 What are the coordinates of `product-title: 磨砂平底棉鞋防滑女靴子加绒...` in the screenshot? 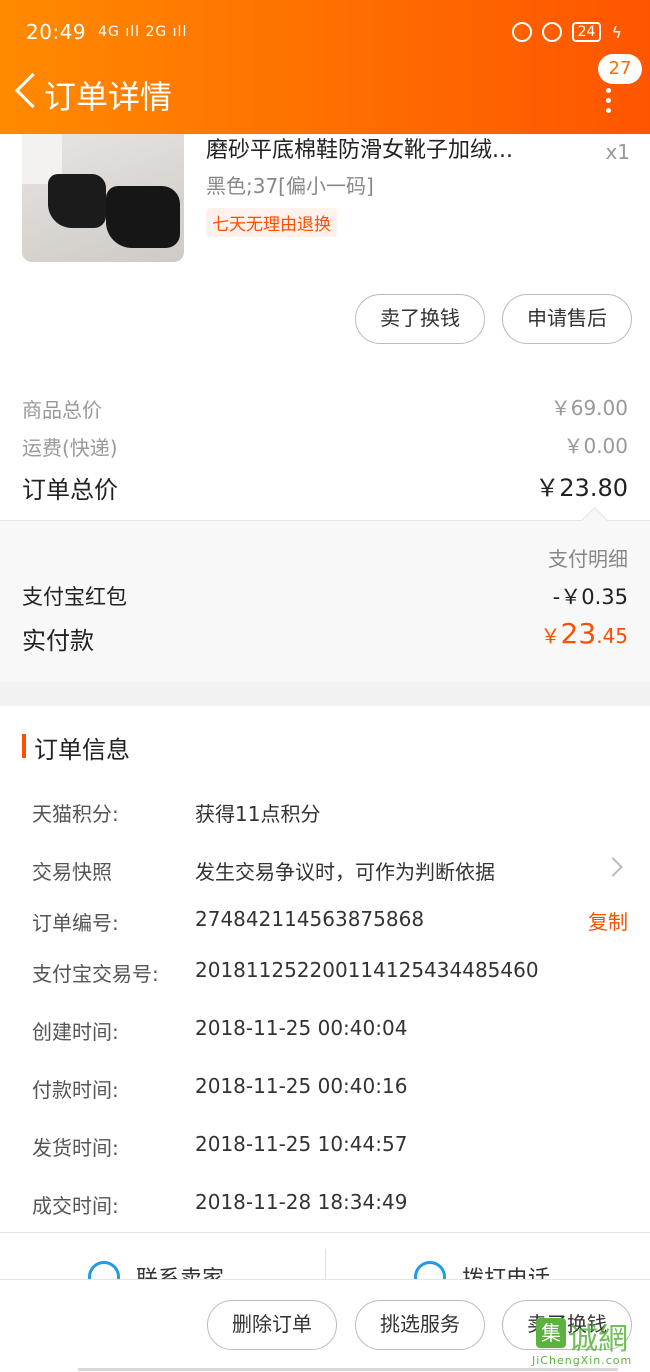 It's located at (359, 148).